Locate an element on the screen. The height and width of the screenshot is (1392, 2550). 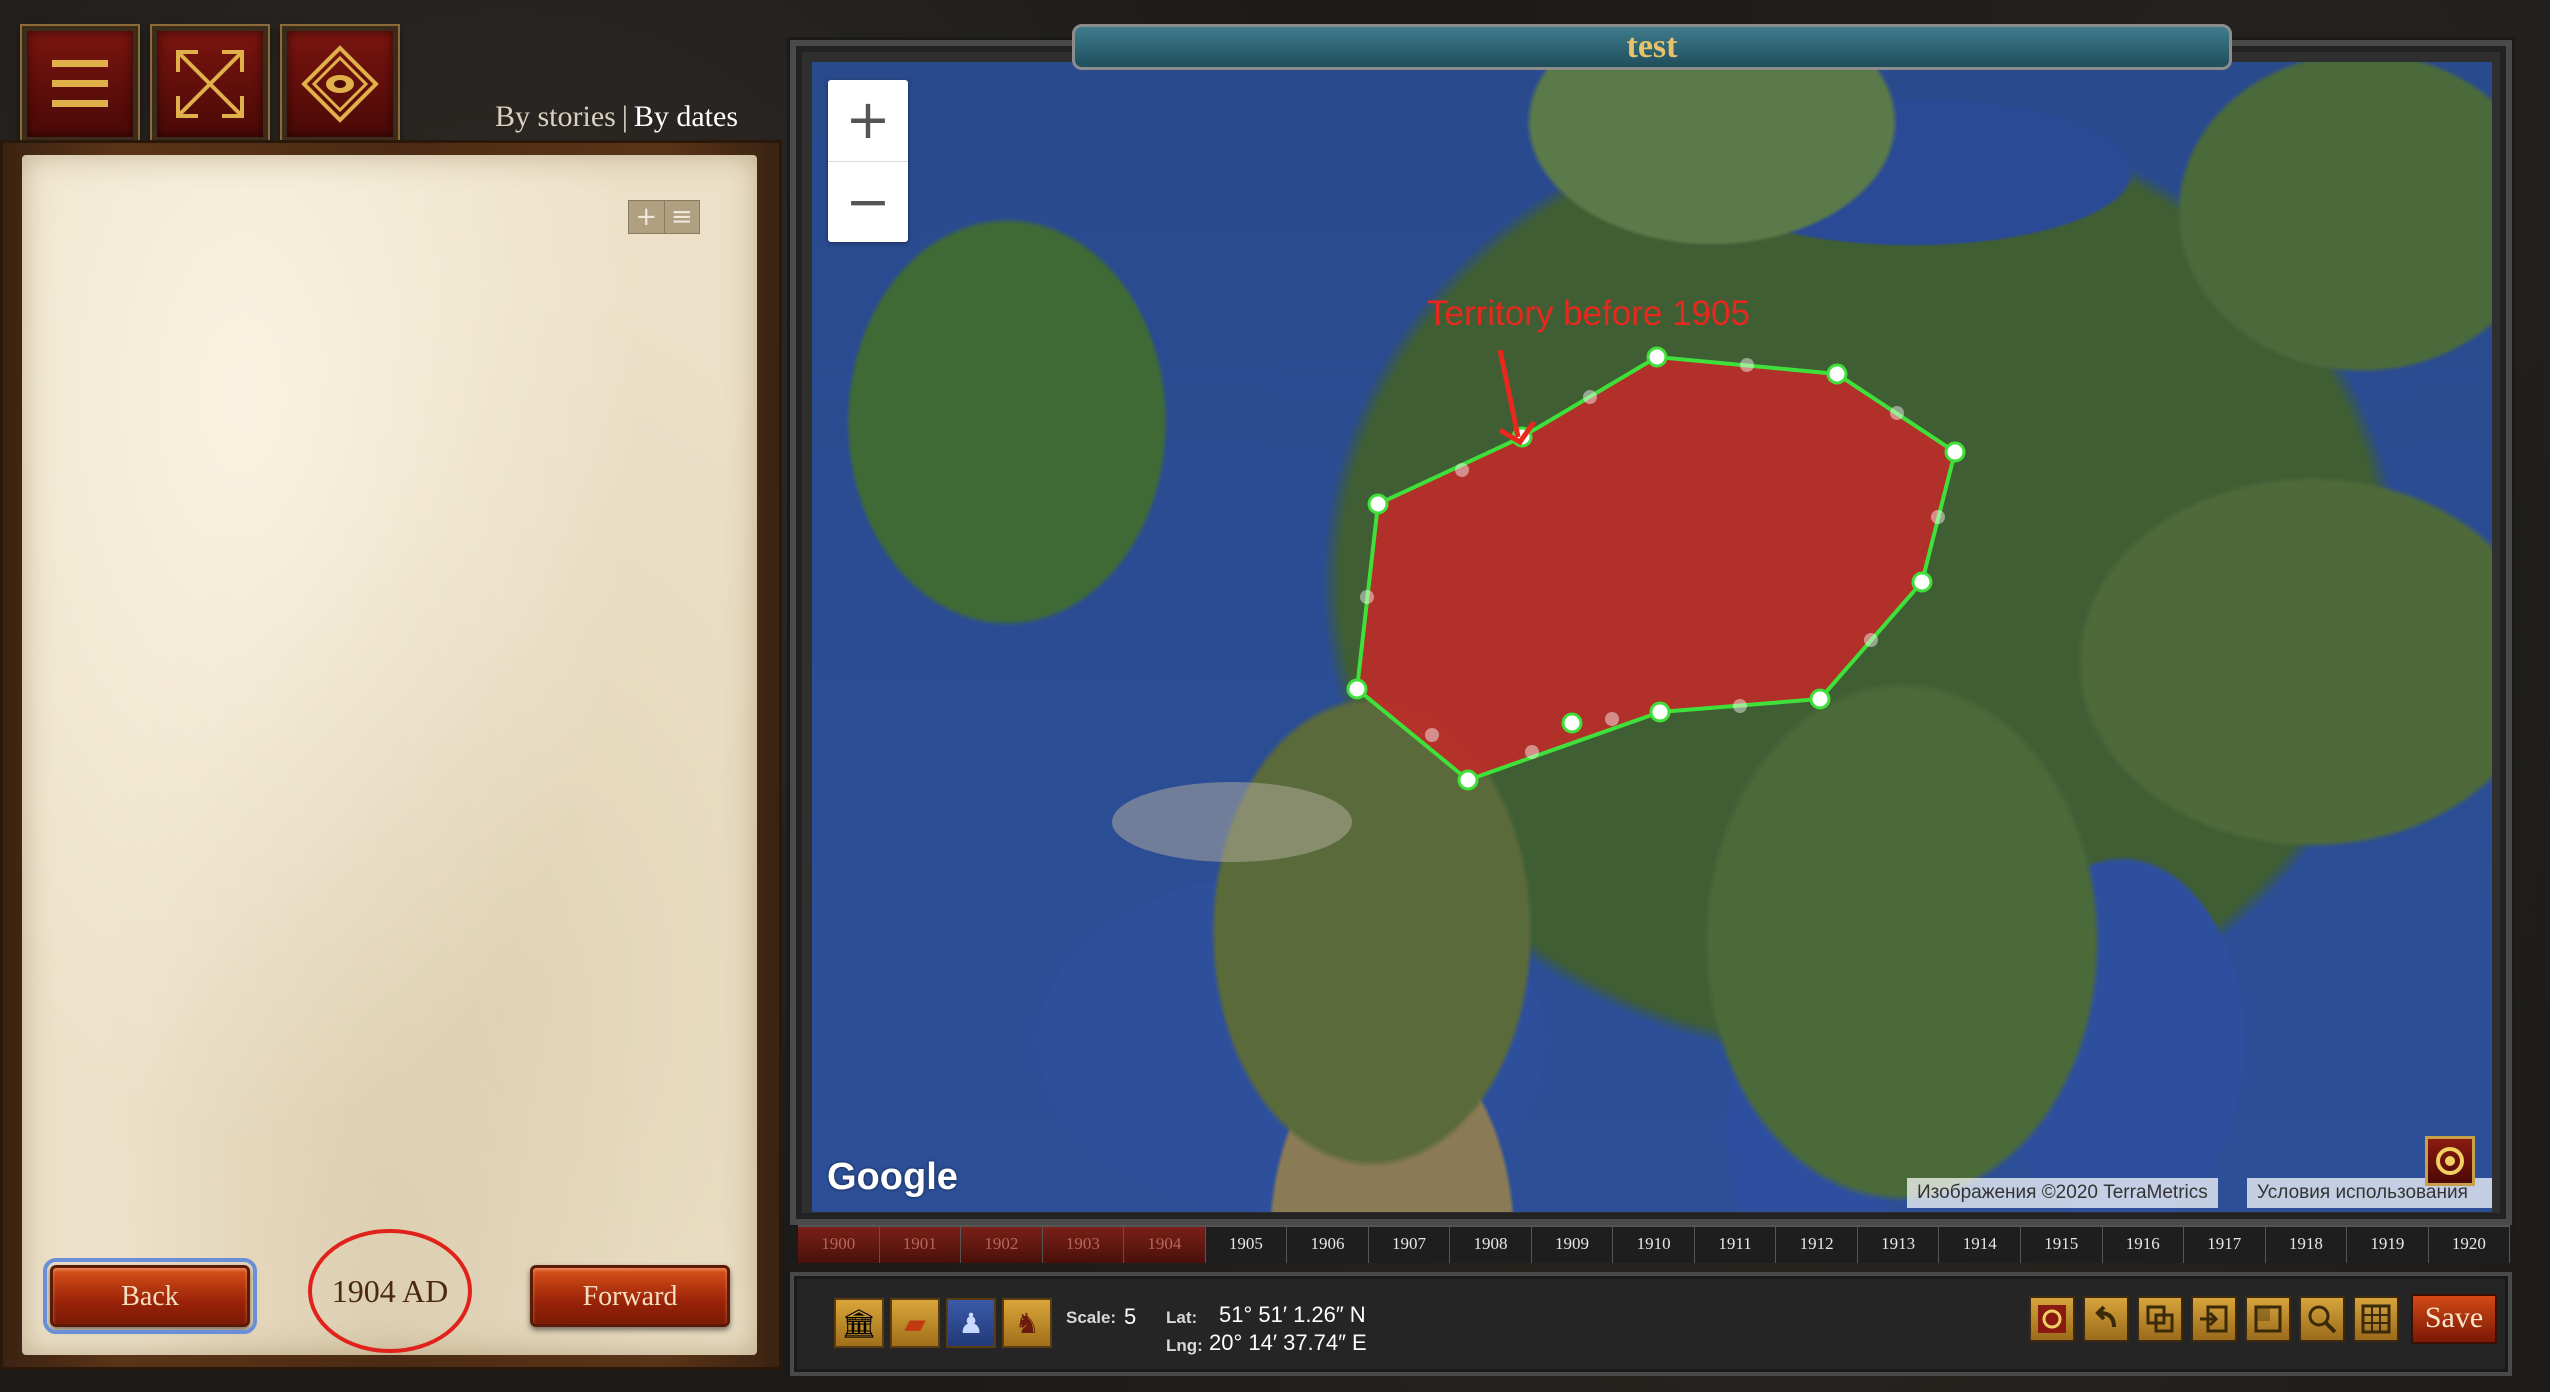
timeline-year: 1915 is located at coordinates (2062, 1245).